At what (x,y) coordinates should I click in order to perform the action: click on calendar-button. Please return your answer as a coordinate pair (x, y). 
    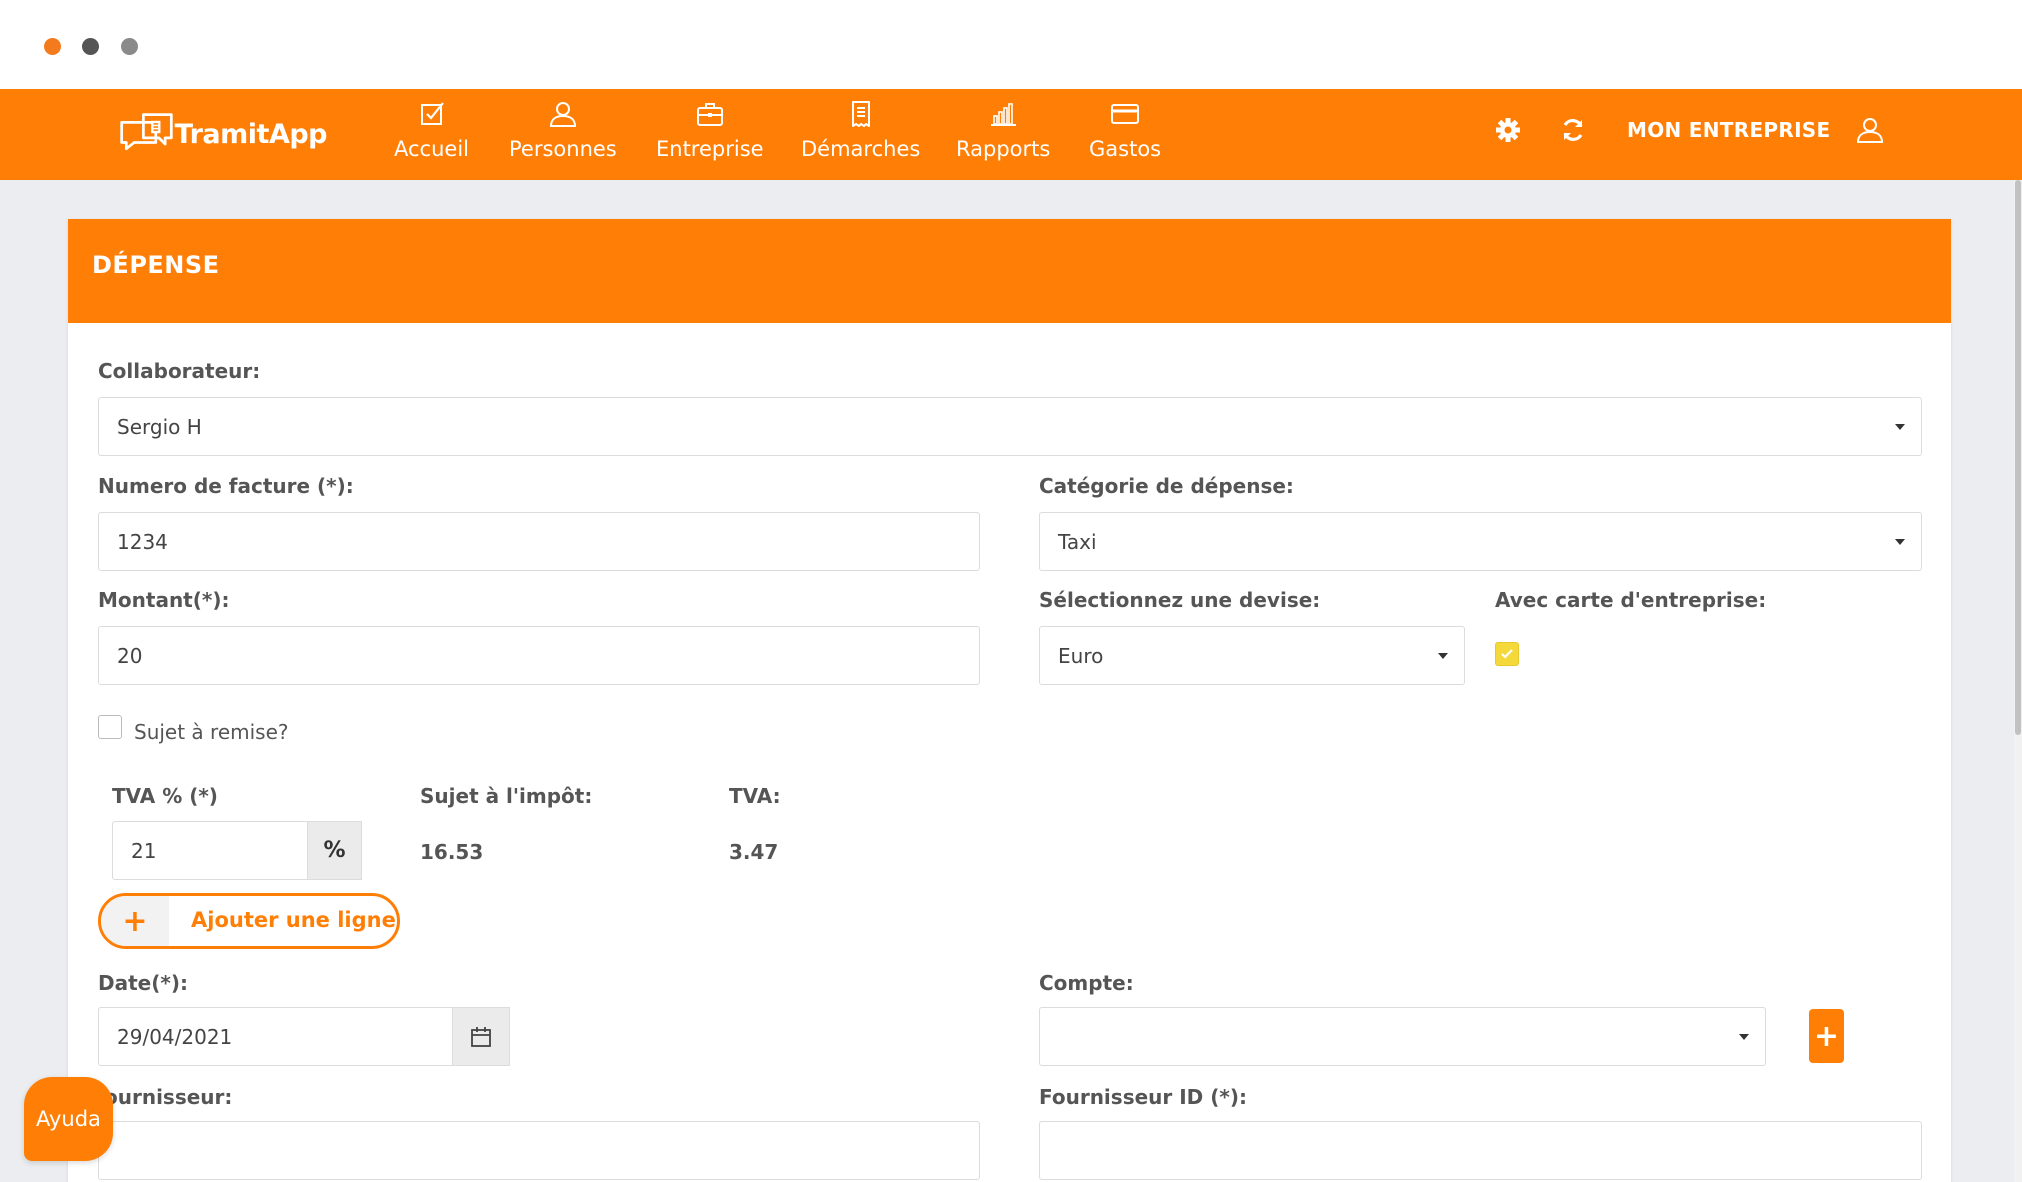
    Looking at the image, I should click on (481, 1036).